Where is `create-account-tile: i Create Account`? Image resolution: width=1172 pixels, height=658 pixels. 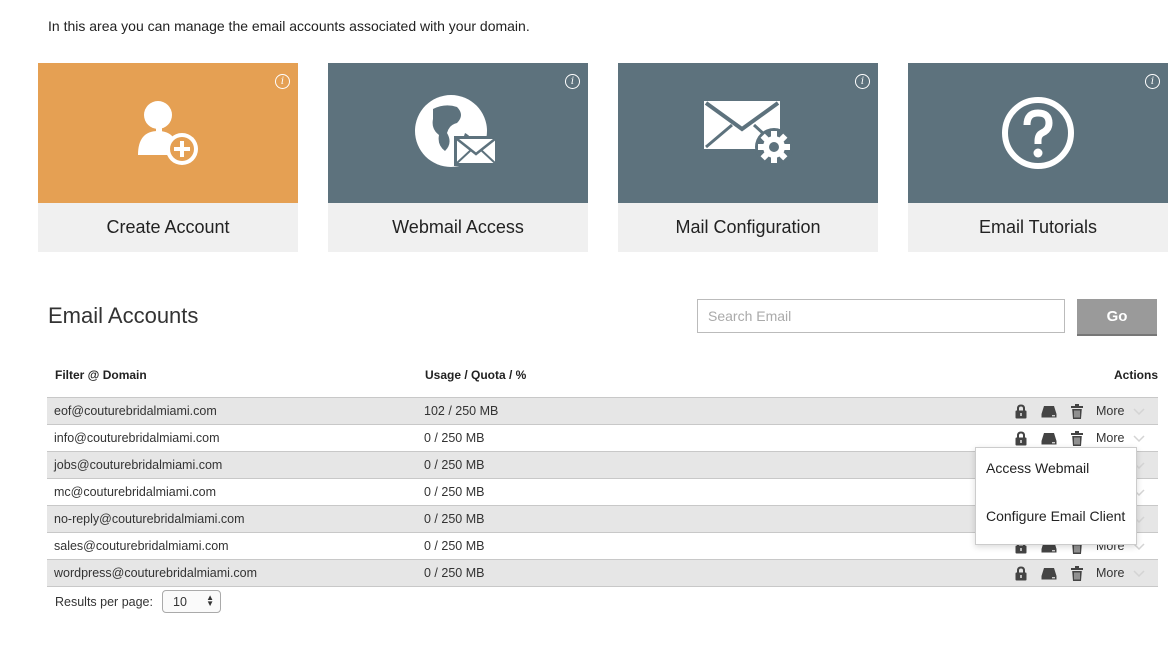
create-account-tile: i Create Account is located at coordinates (168, 157).